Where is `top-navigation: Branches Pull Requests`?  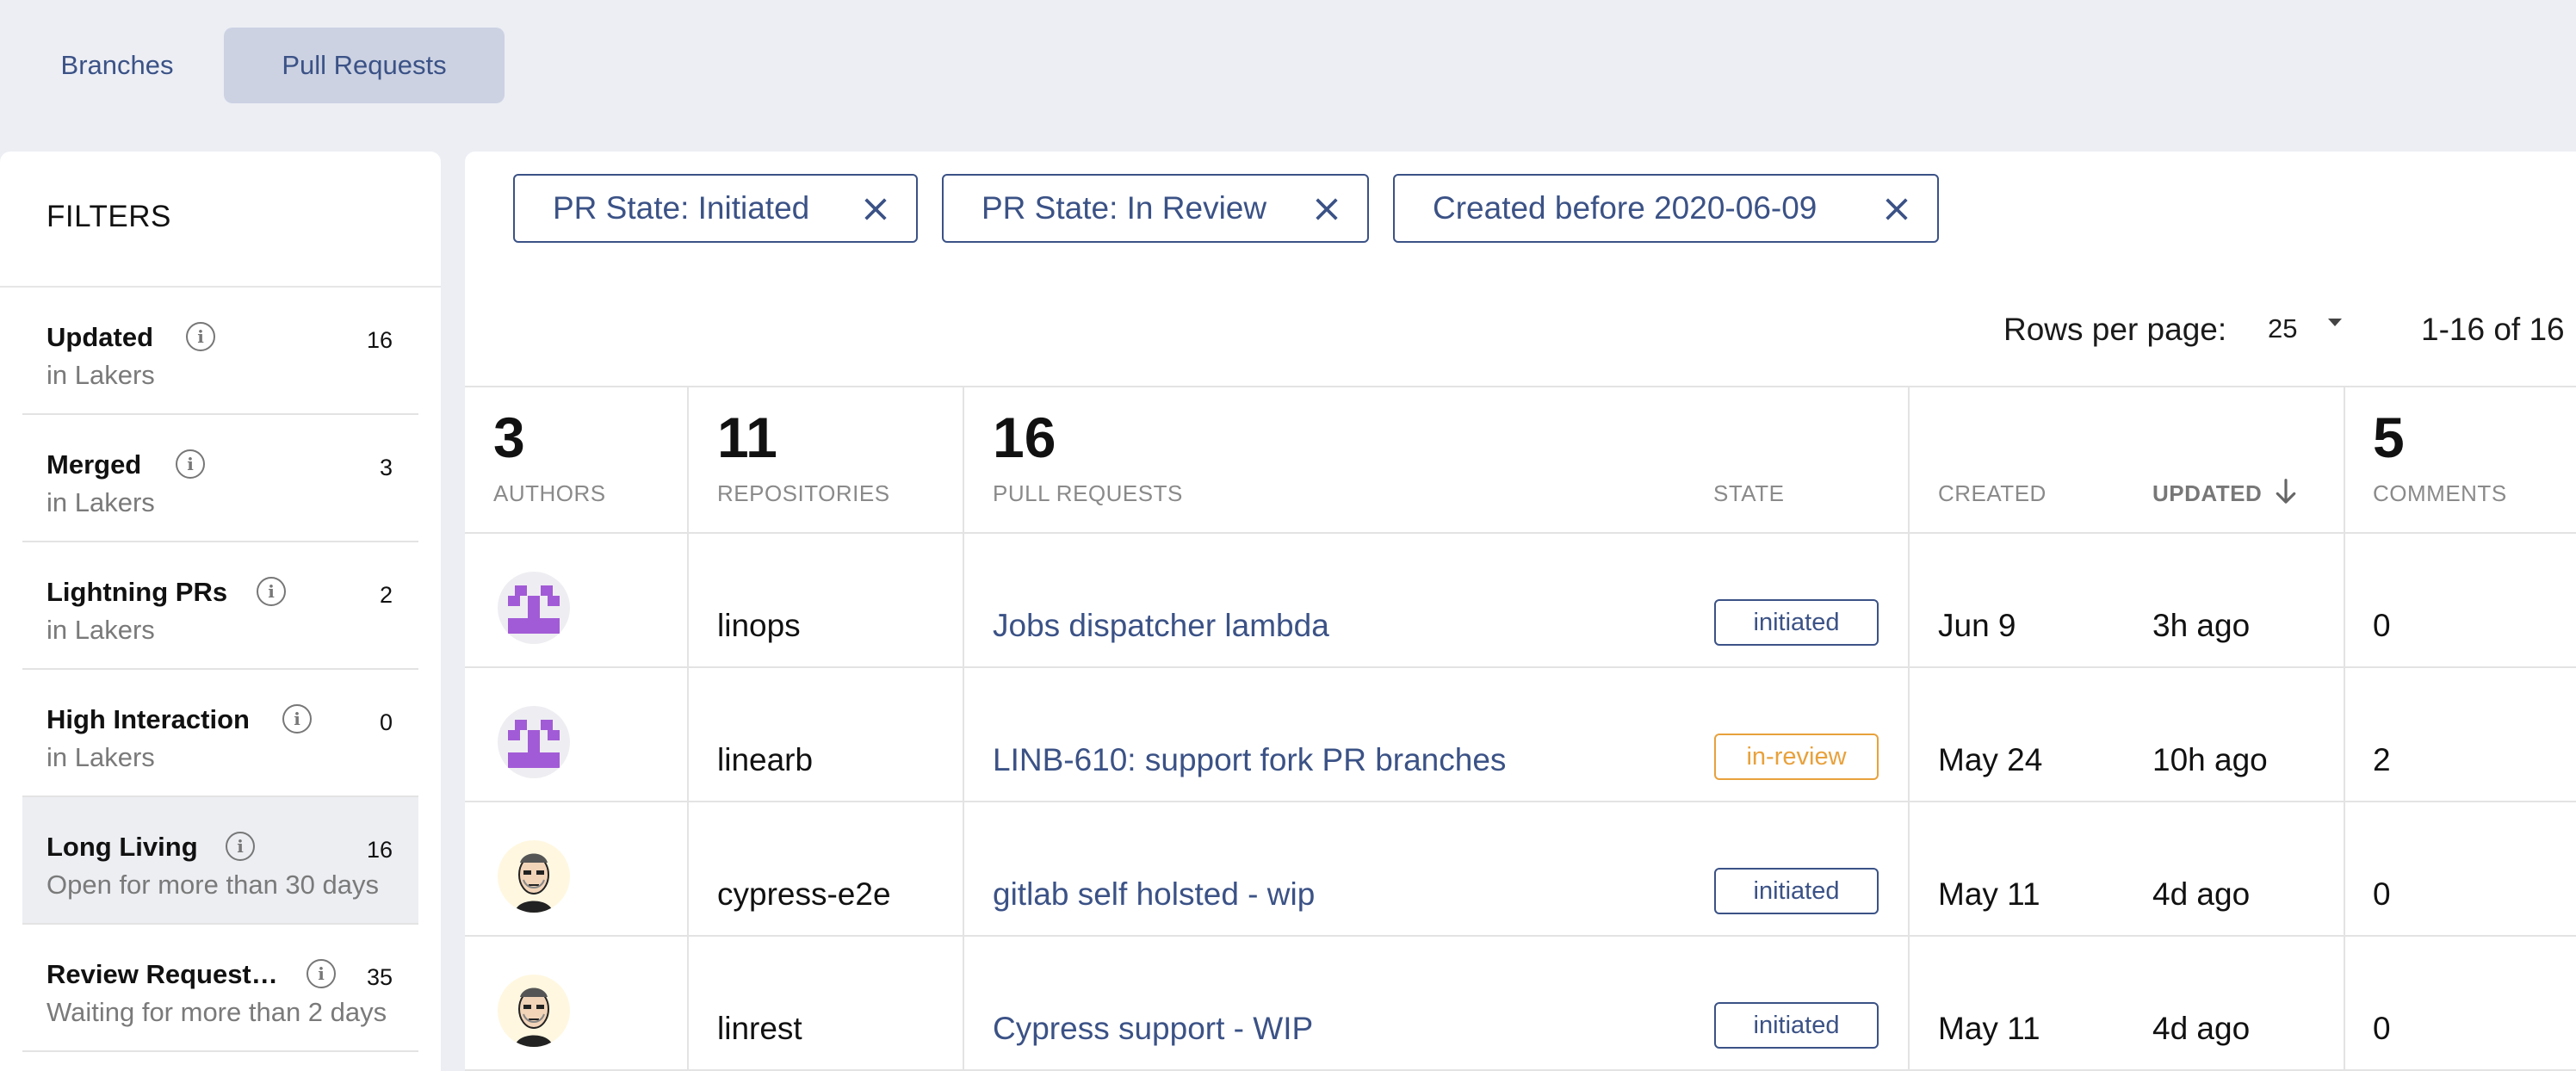
top-navigation: Branches Pull Requests is located at coordinates (1288, 69).